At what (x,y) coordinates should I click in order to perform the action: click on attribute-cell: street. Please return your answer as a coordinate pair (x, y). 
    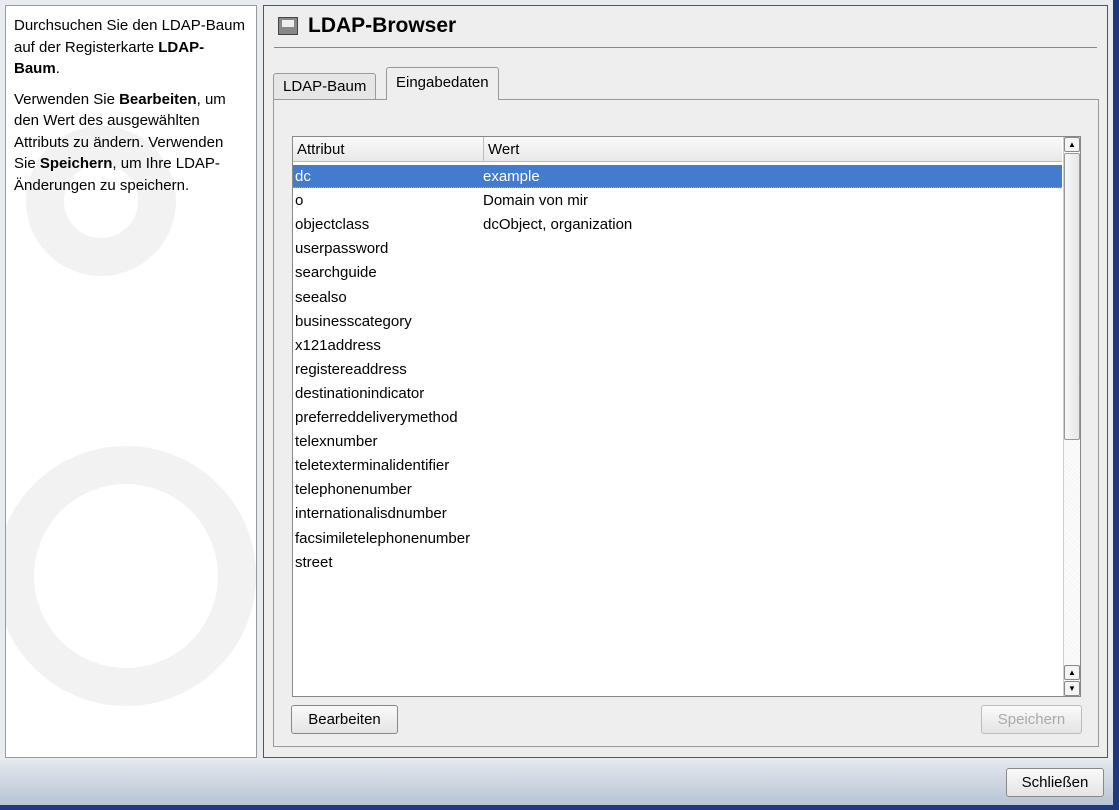
    Looking at the image, I should click on (314, 562).